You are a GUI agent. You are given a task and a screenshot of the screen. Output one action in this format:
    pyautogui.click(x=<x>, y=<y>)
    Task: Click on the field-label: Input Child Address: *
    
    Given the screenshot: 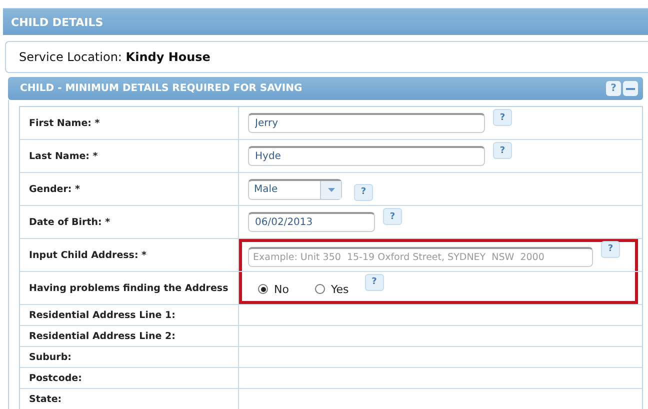 What is the action you would take?
    pyautogui.click(x=129, y=255)
    